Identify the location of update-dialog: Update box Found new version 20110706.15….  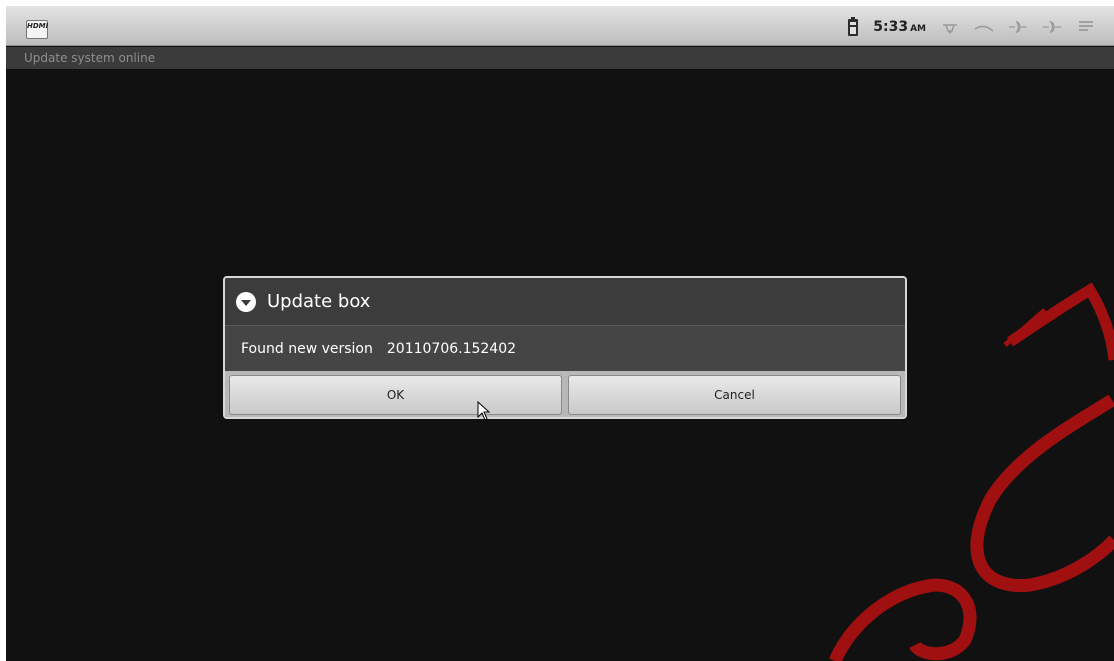
(565, 347).